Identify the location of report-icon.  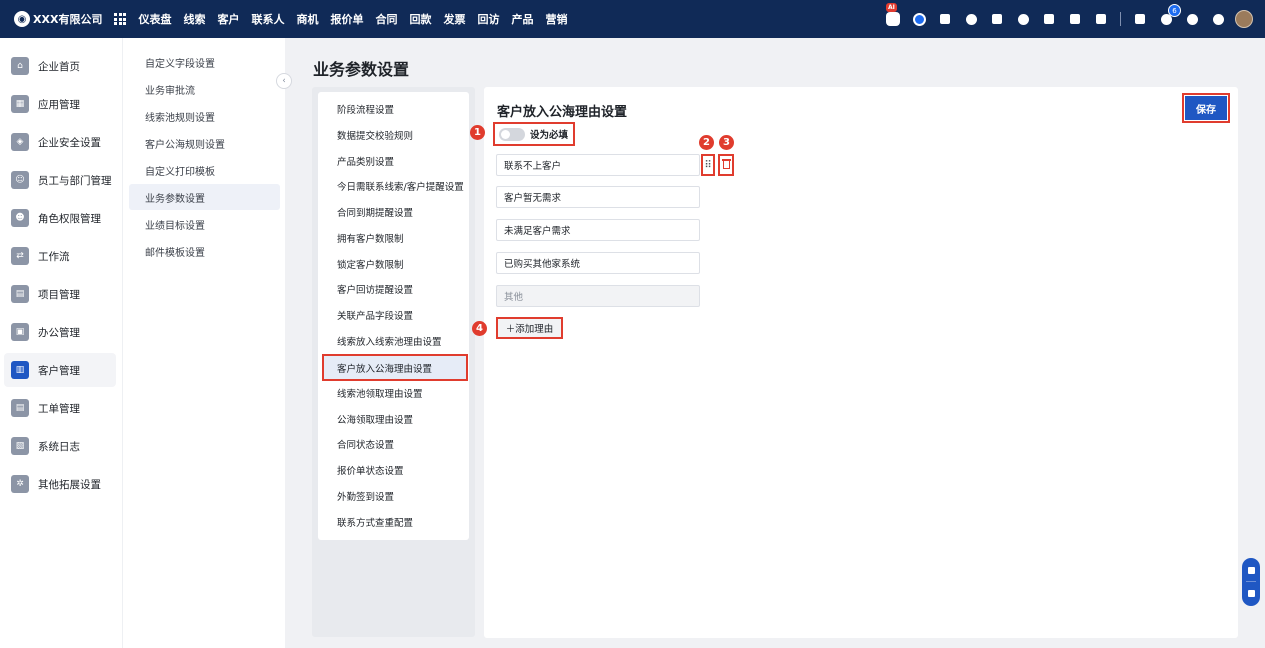
(1140, 19).